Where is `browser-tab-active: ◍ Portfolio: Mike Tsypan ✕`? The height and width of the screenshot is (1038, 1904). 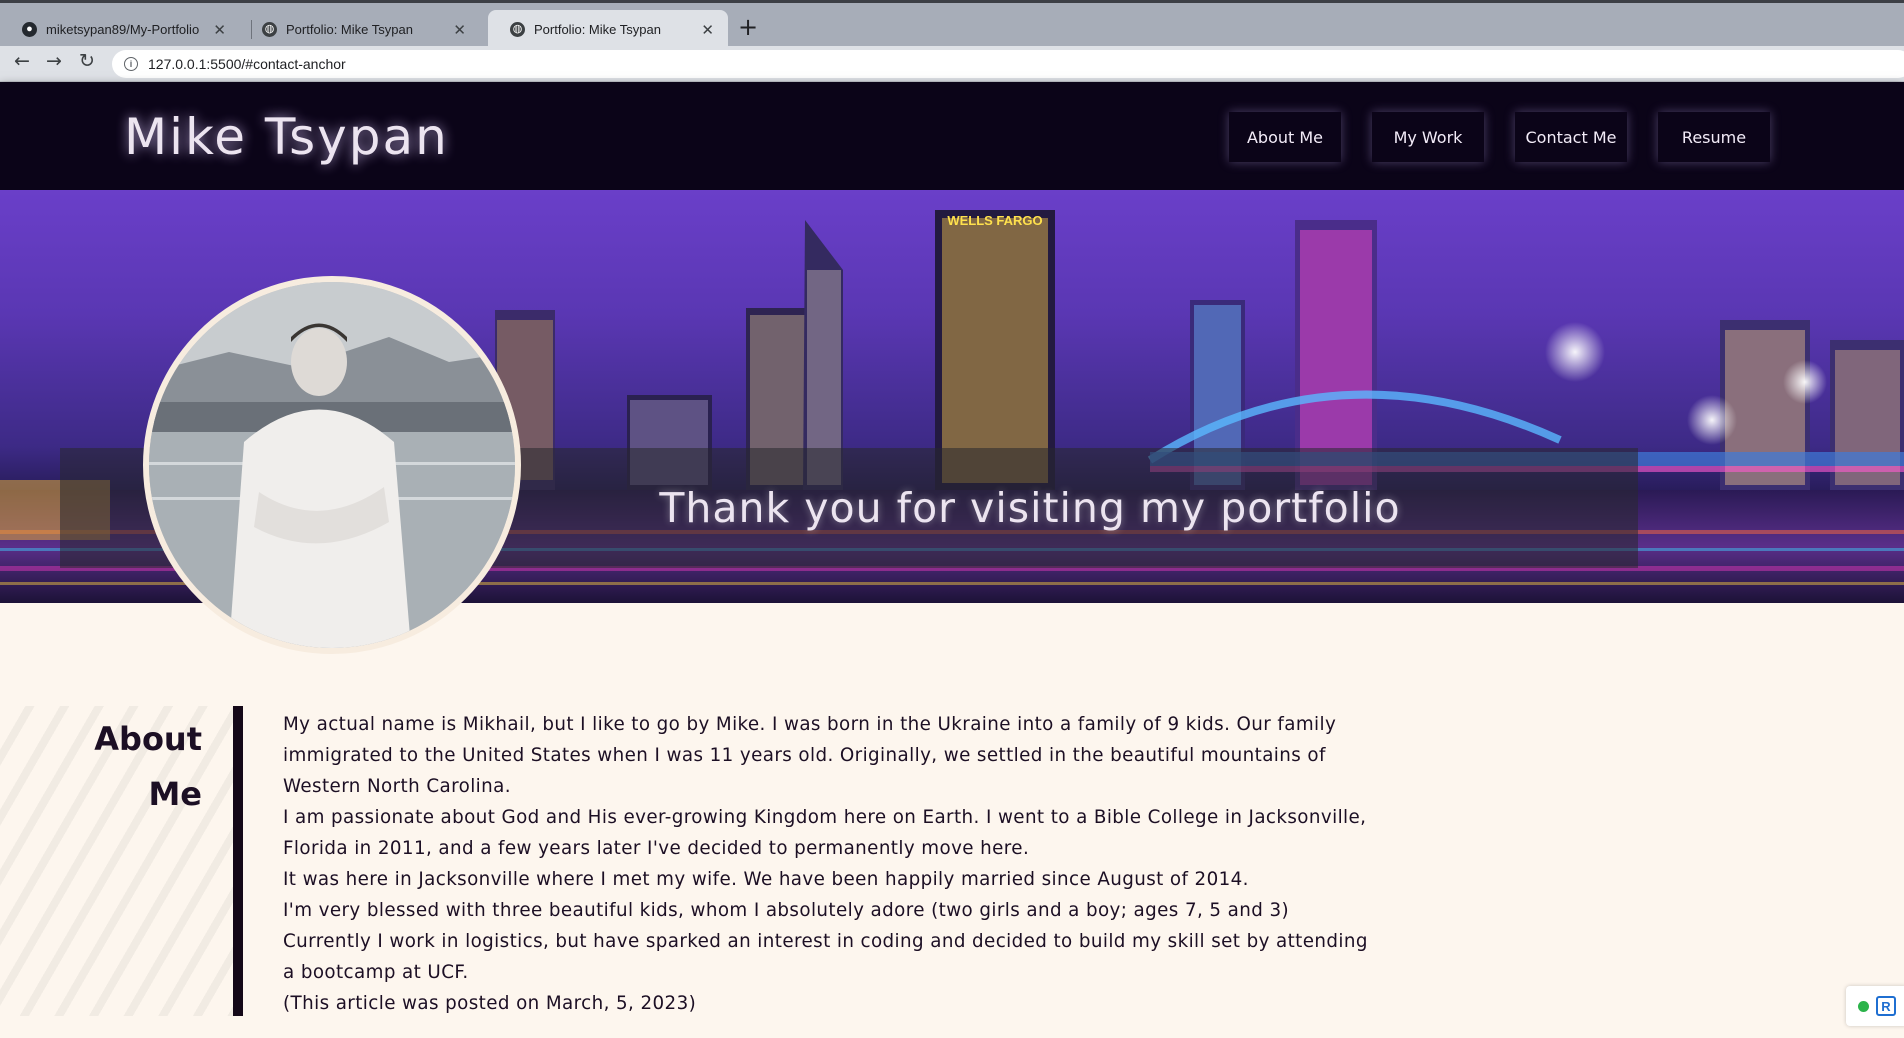 browser-tab-active: ◍ Portfolio: Mike Tsypan ✕ is located at coordinates (608, 29).